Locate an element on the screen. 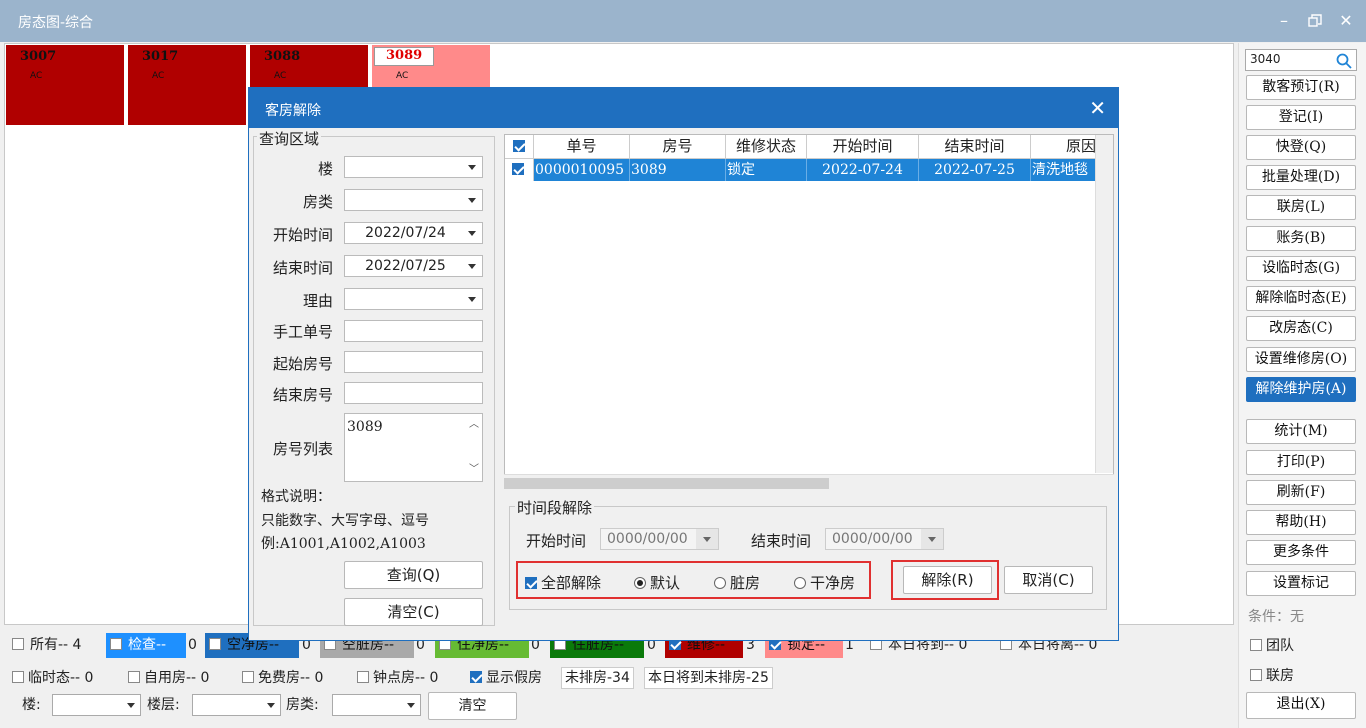  scroll-up-icon: ︿ is located at coordinates (474, 425).